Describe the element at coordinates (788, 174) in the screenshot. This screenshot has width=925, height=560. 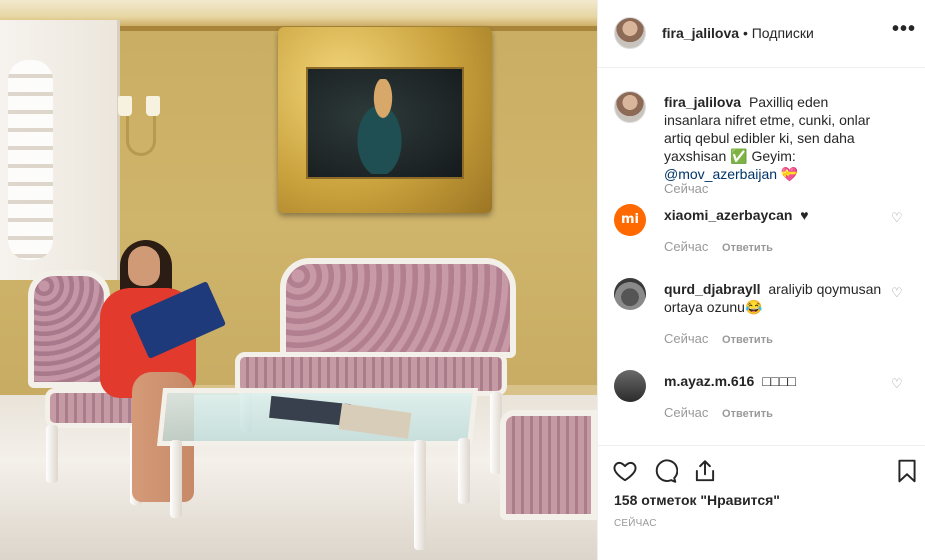
I see `caption-trailing: 💝` at that location.